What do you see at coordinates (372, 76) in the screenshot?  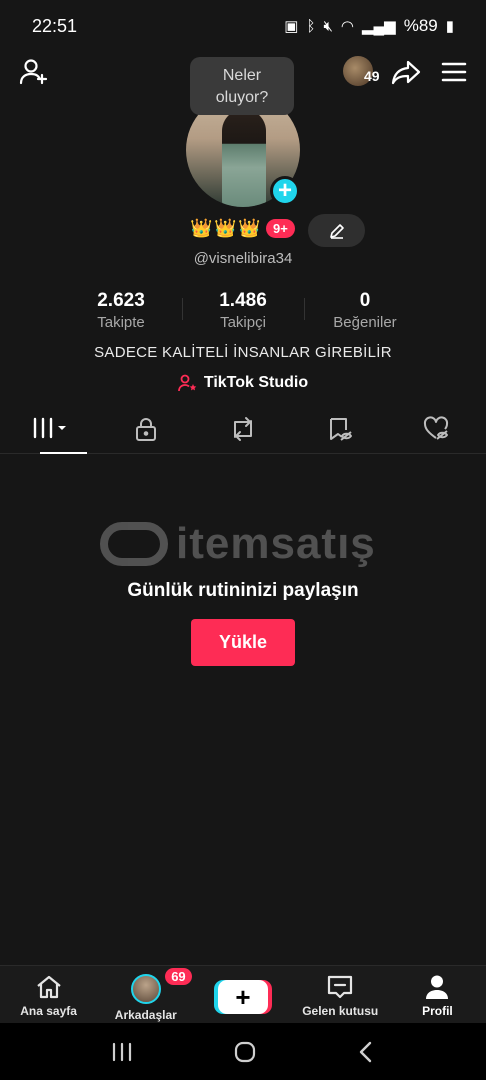 I see `coin-count: 49` at bounding box center [372, 76].